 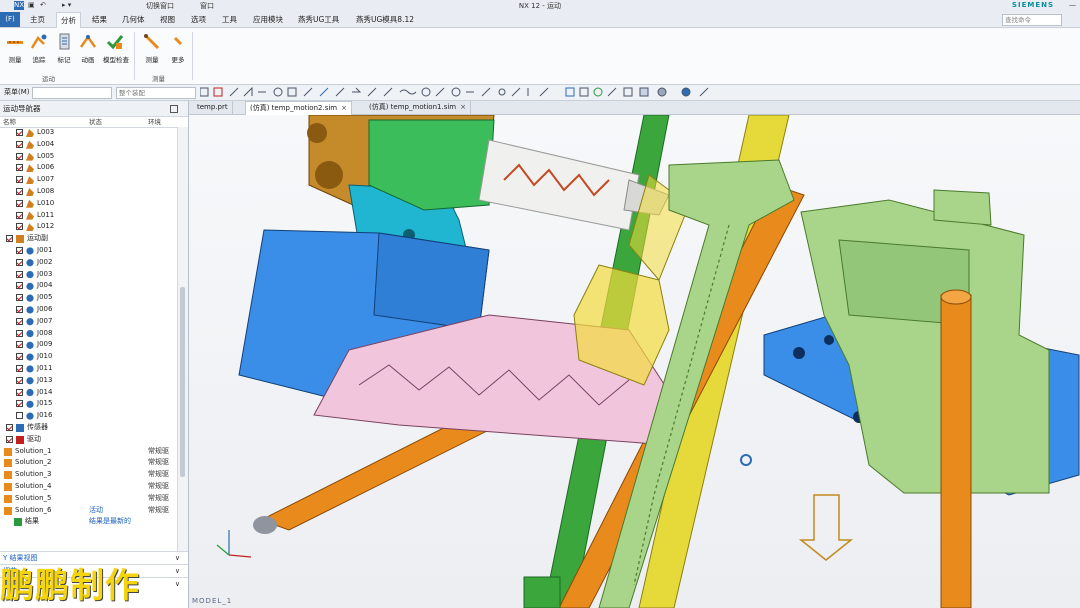 What do you see at coordinates (88, 180) in the screenshot?
I see `tree-row: L007` at bounding box center [88, 180].